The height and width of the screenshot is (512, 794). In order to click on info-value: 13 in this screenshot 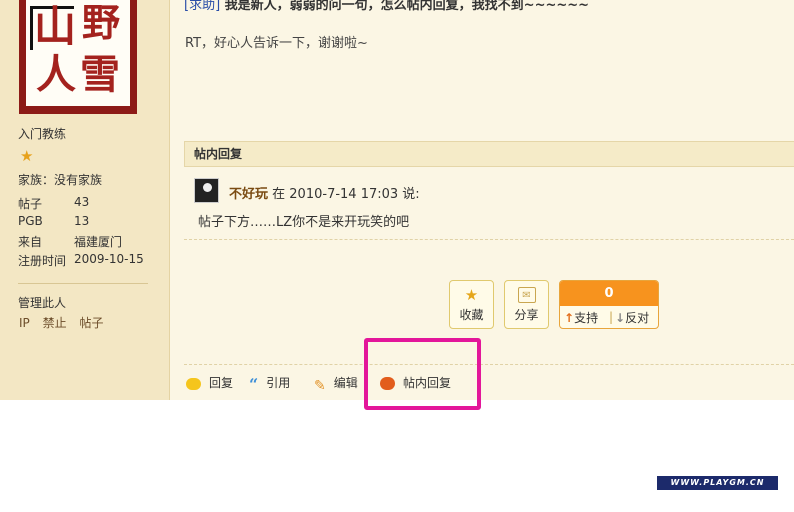, I will do `click(82, 221)`.